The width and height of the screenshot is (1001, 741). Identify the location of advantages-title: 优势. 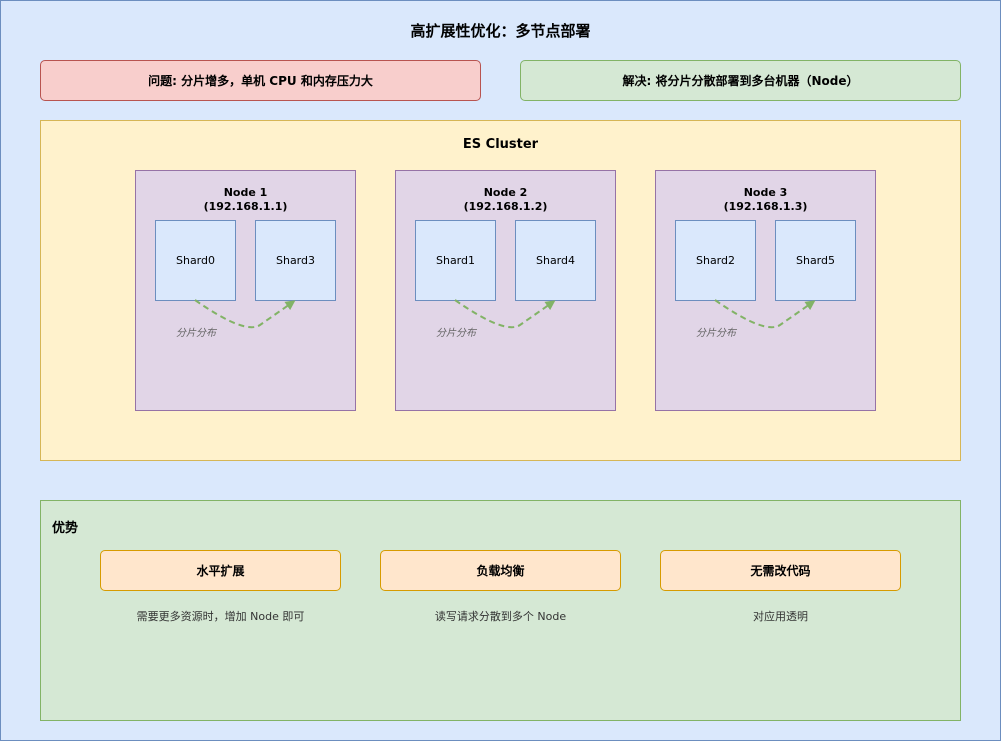
(65, 528).